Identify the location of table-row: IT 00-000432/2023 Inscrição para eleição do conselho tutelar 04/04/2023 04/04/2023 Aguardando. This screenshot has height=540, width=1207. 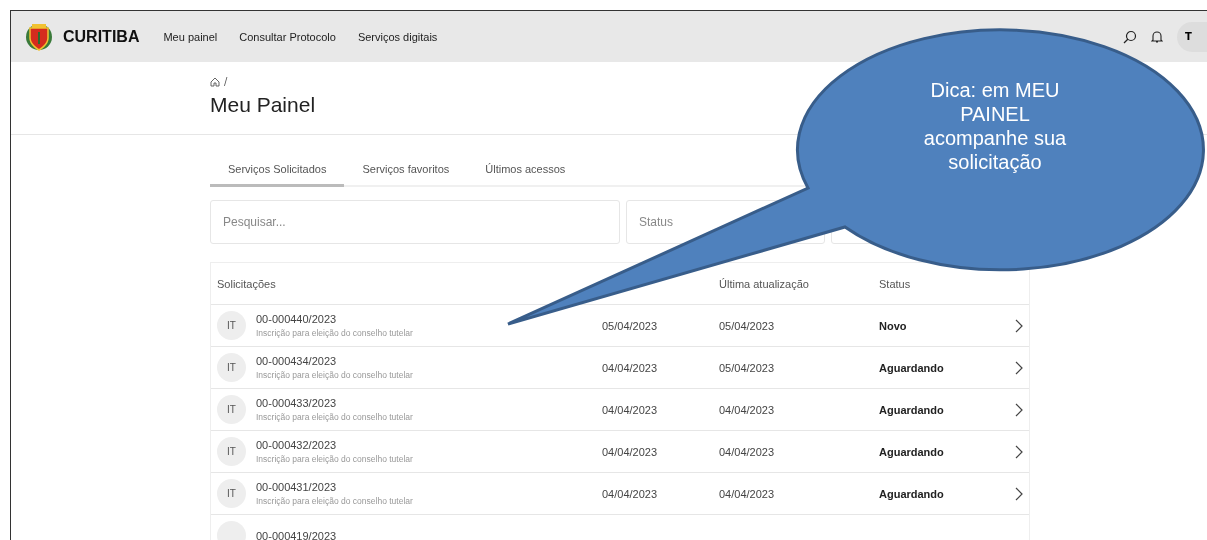
(620, 452).